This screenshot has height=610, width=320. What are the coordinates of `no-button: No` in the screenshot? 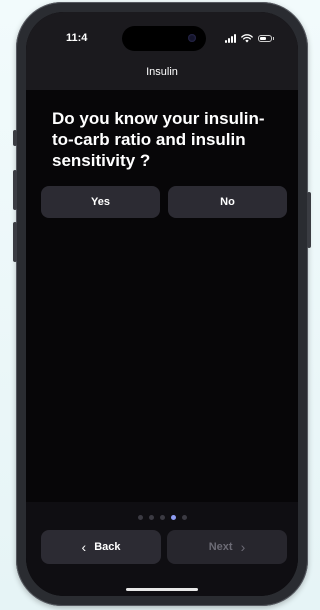 It's located at (227, 202).